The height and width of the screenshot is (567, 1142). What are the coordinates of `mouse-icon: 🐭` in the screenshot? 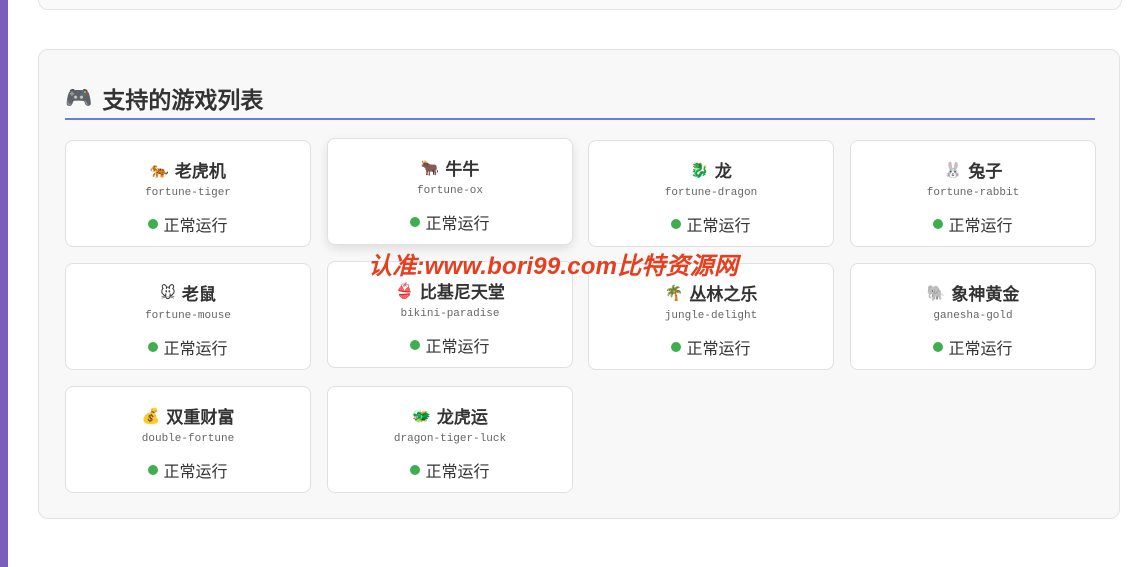 It's located at (168, 293).